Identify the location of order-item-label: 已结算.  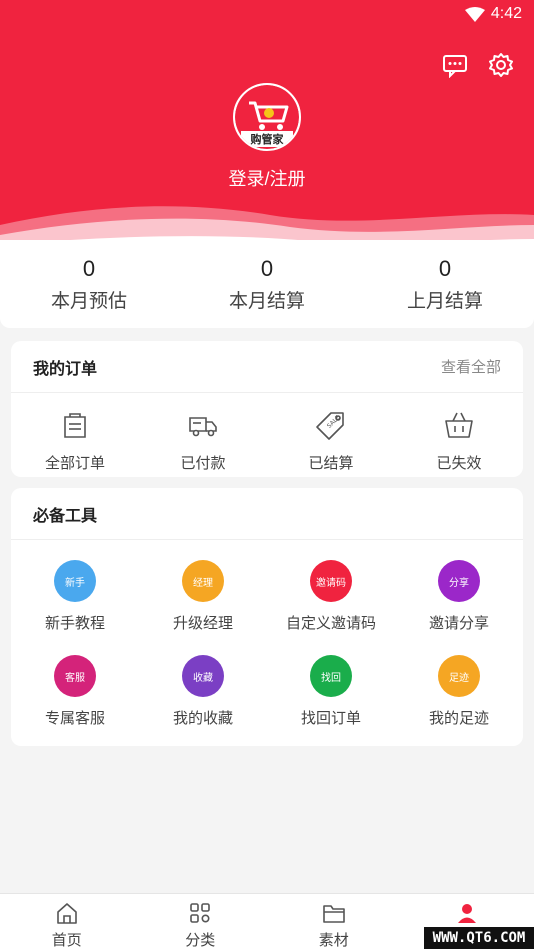
(331, 463).